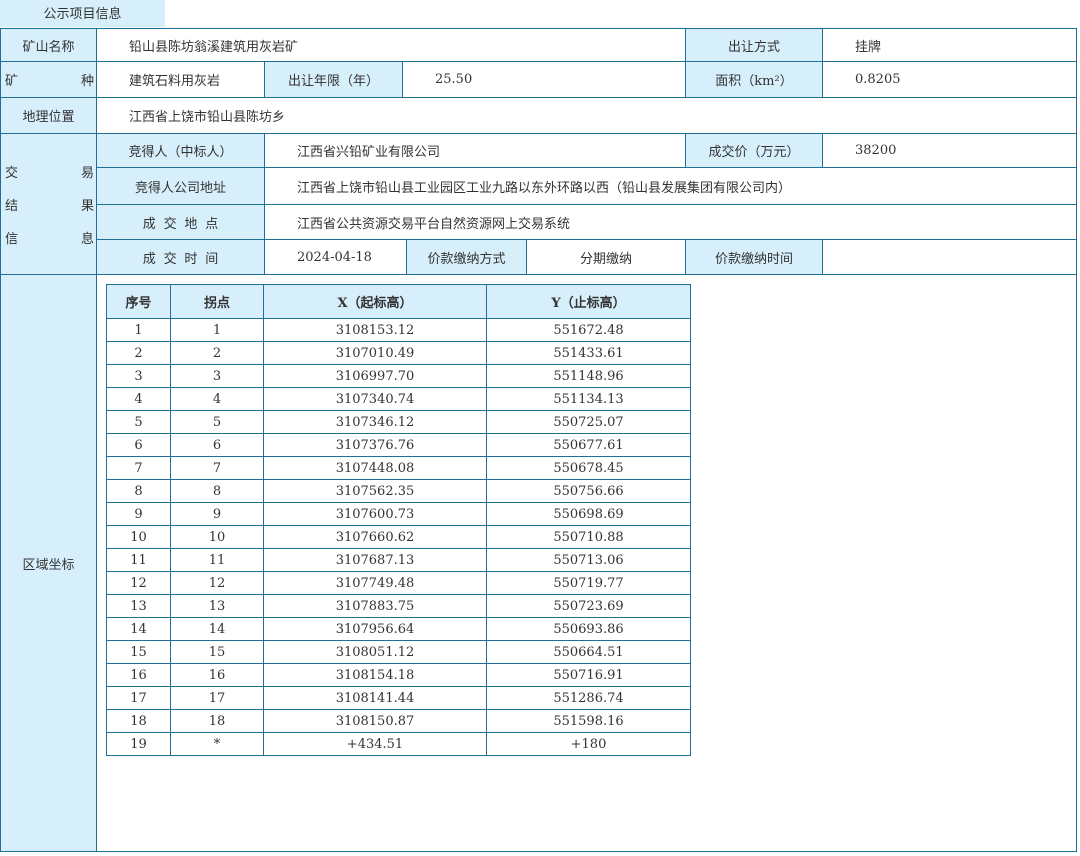 The height and width of the screenshot is (856, 1080). Describe the element at coordinates (588, 537) in the screenshot. I see `cell-y: 550710.88` at that location.